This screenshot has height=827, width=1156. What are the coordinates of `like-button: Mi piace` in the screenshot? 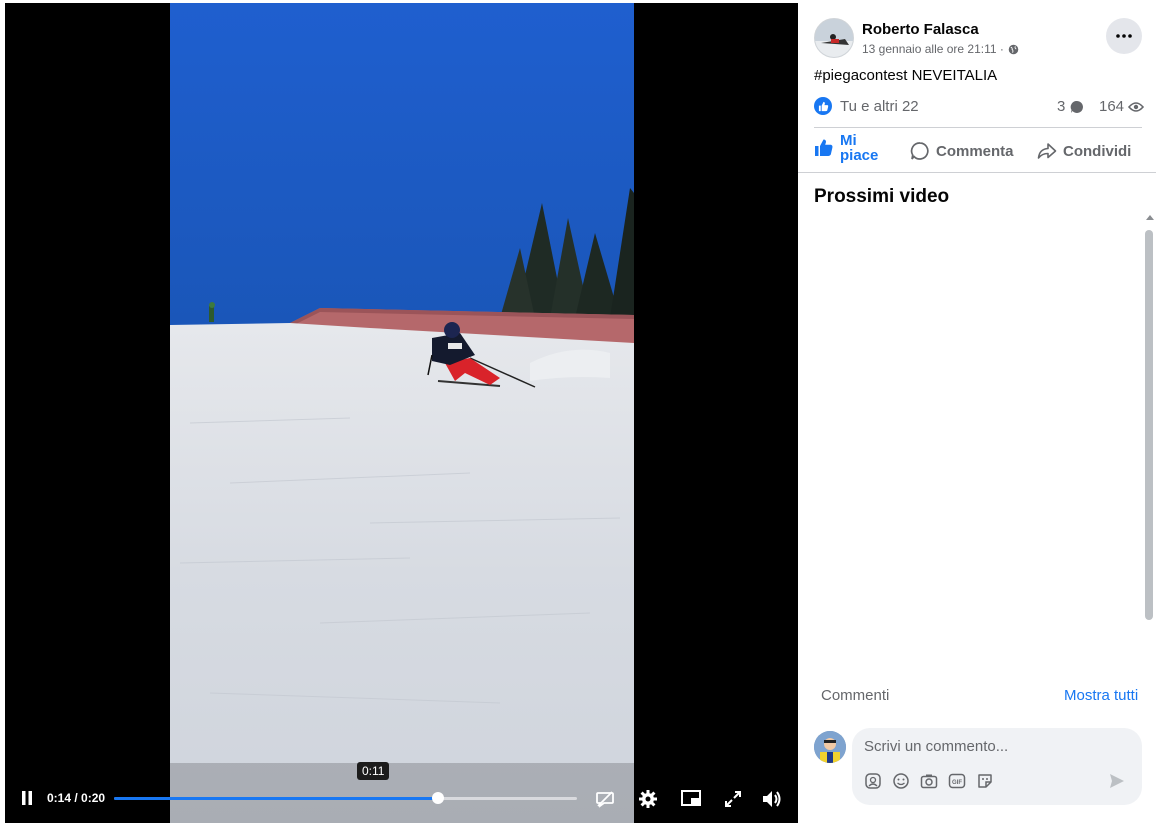 It's located at (847, 148).